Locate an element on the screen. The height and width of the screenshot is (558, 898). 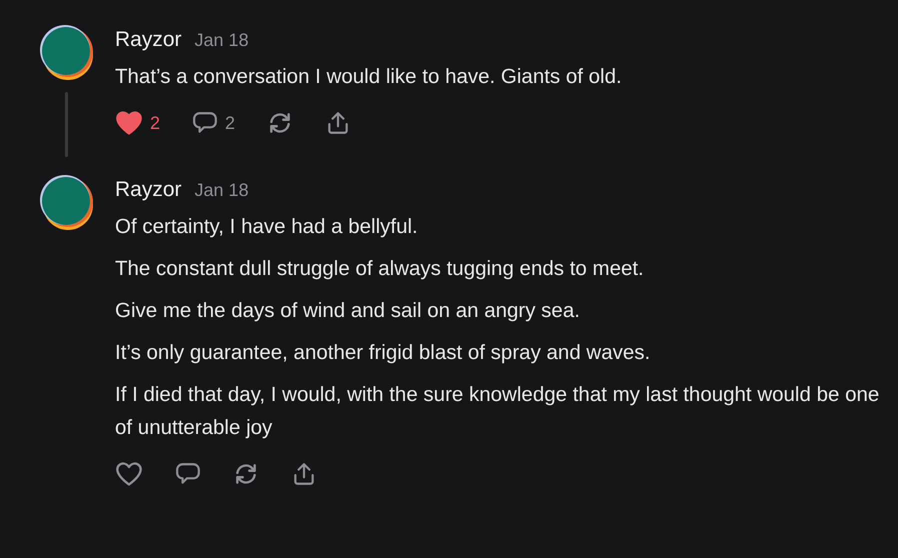
like-button is located at coordinates (129, 474).